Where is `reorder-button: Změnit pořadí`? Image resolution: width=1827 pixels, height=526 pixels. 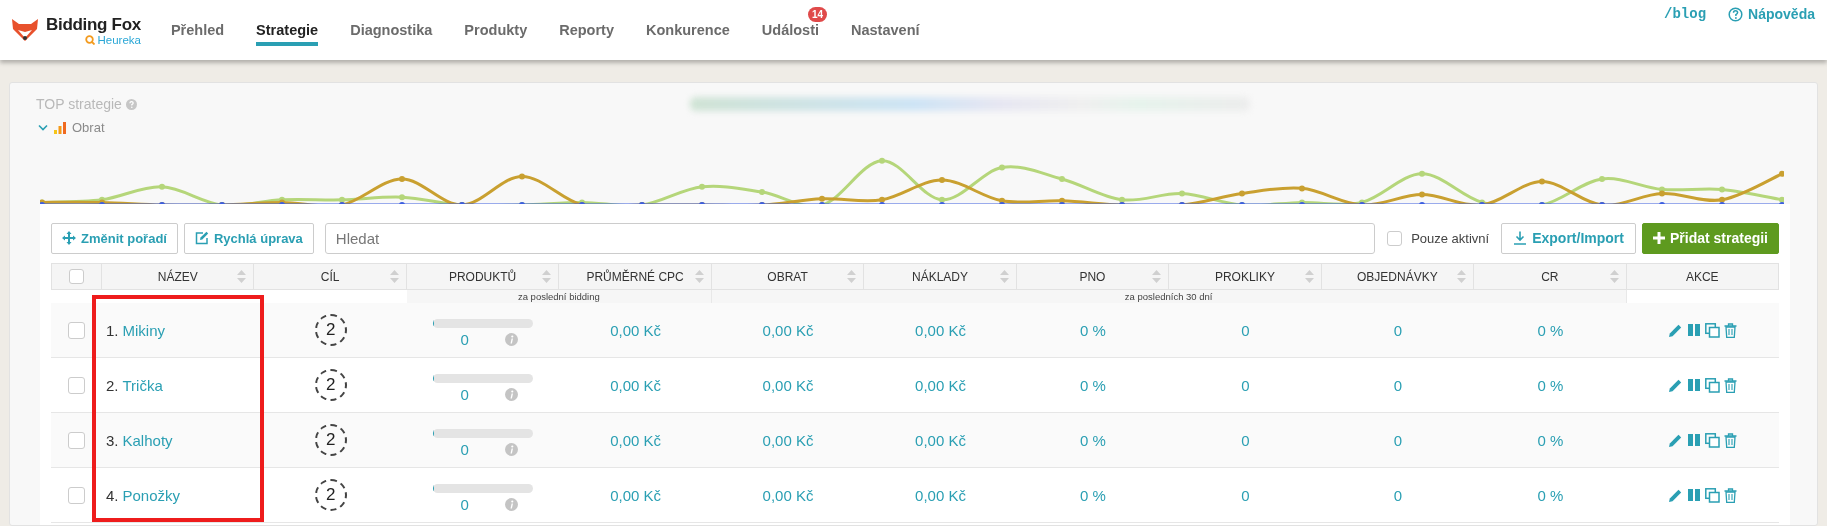
reorder-button: Změnit pořadí is located at coordinates (114, 238).